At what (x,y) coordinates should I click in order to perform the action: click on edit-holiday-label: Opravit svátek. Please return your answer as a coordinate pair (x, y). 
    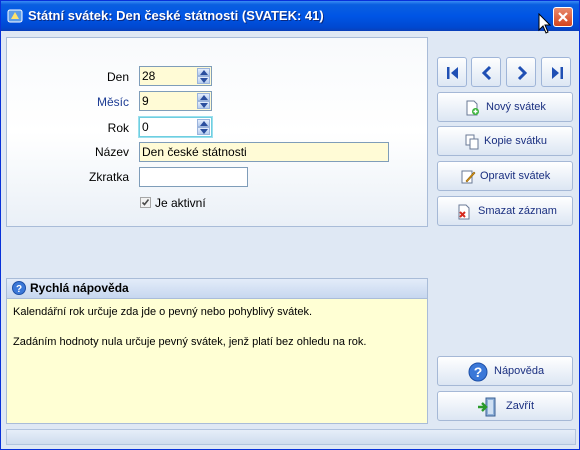
    Looking at the image, I should click on (515, 176).